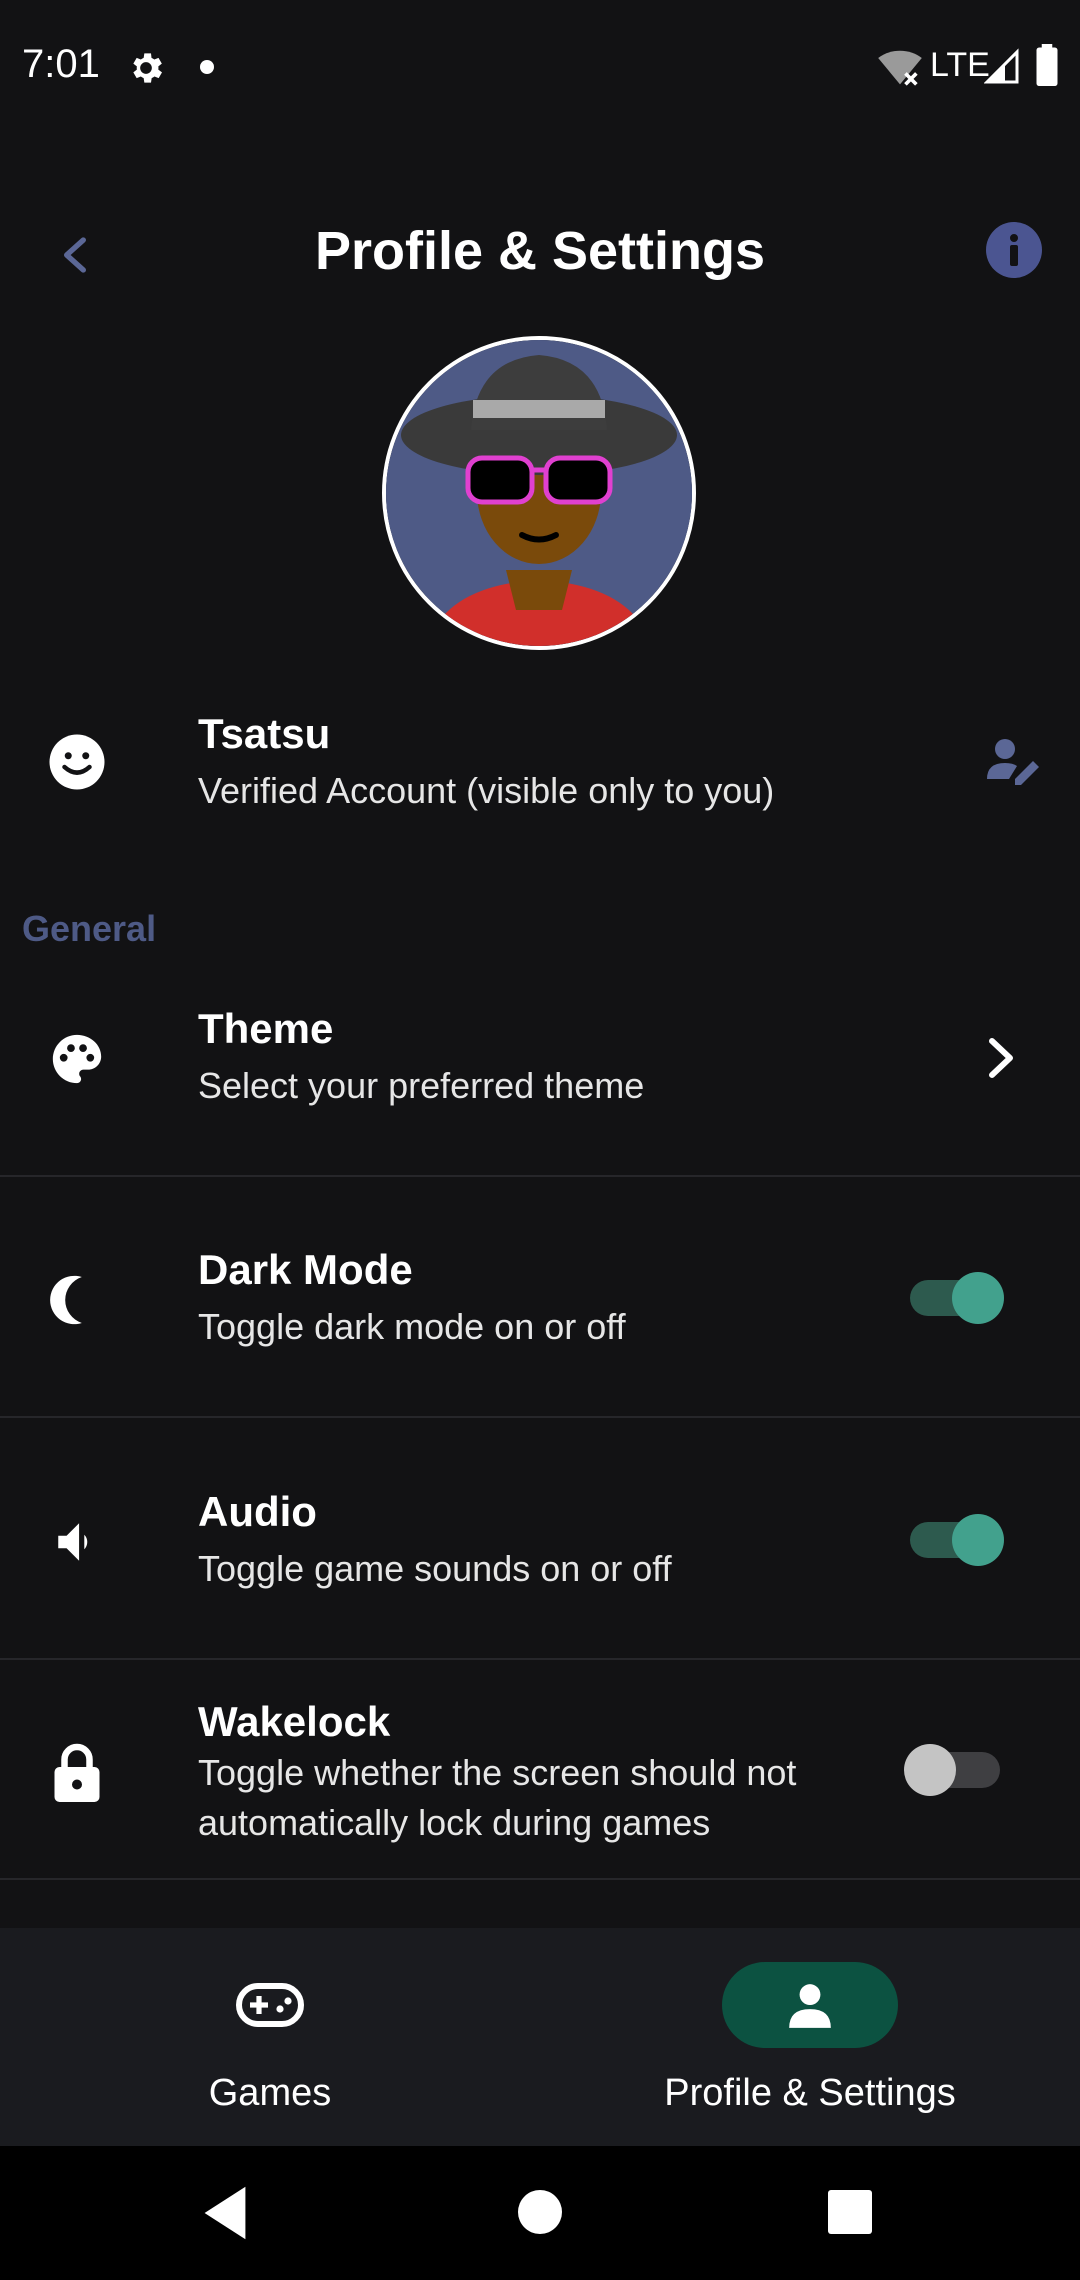 The height and width of the screenshot is (2280, 1080). I want to click on audio-toggle, so click(954, 1540).